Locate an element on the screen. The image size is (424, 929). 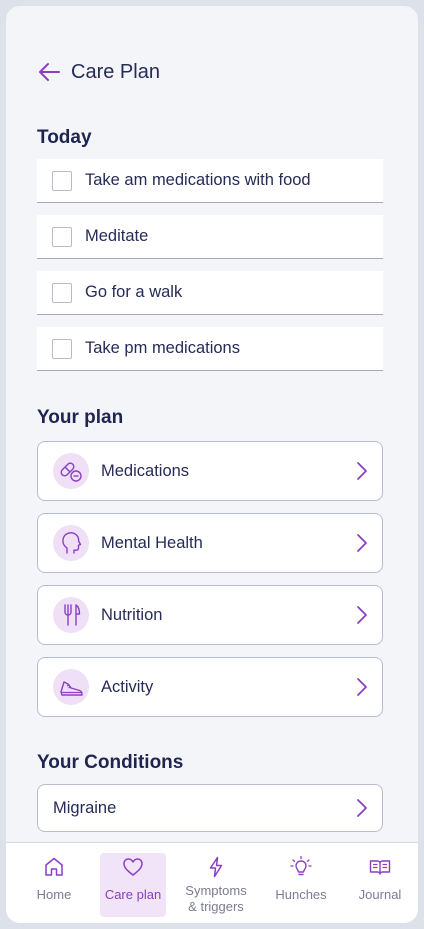
condition-label: Migraine is located at coordinates (85, 807).